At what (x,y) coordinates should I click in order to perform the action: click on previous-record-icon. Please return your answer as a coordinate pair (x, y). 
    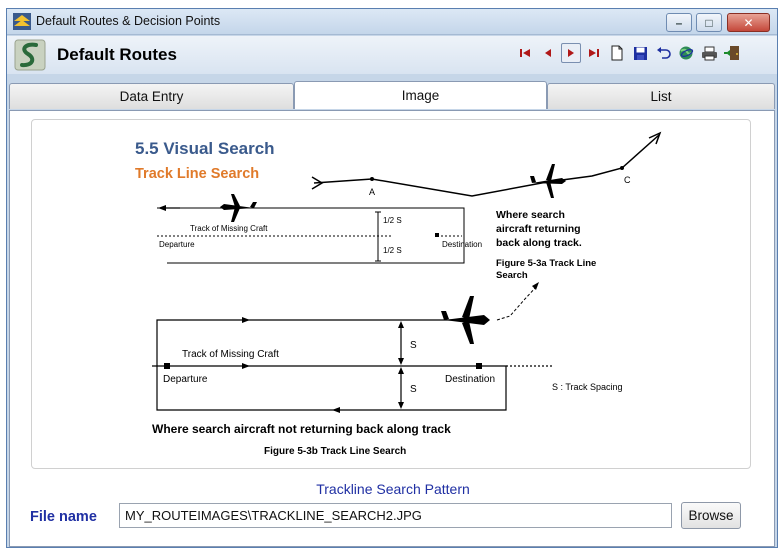
    Looking at the image, I should click on (548, 53).